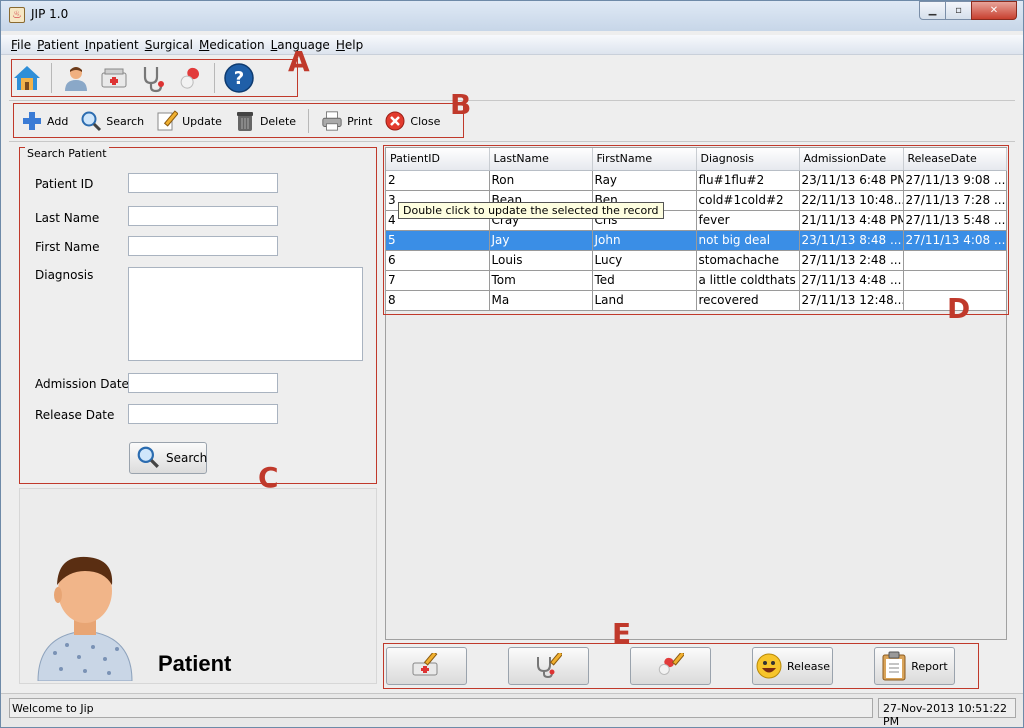 The width and height of the screenshot is (1024, 728). What do you see at coordinates (438, 240) in the screenshot?
I see `table-cell: 5` at bounding box center [438, 240].